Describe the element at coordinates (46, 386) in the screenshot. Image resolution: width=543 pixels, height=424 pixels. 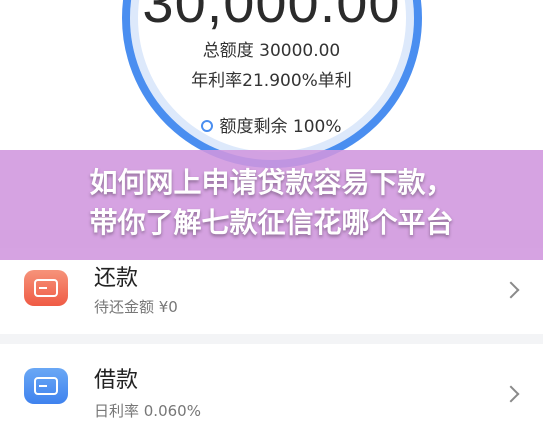
I see `borrow-card-icon` at that location.